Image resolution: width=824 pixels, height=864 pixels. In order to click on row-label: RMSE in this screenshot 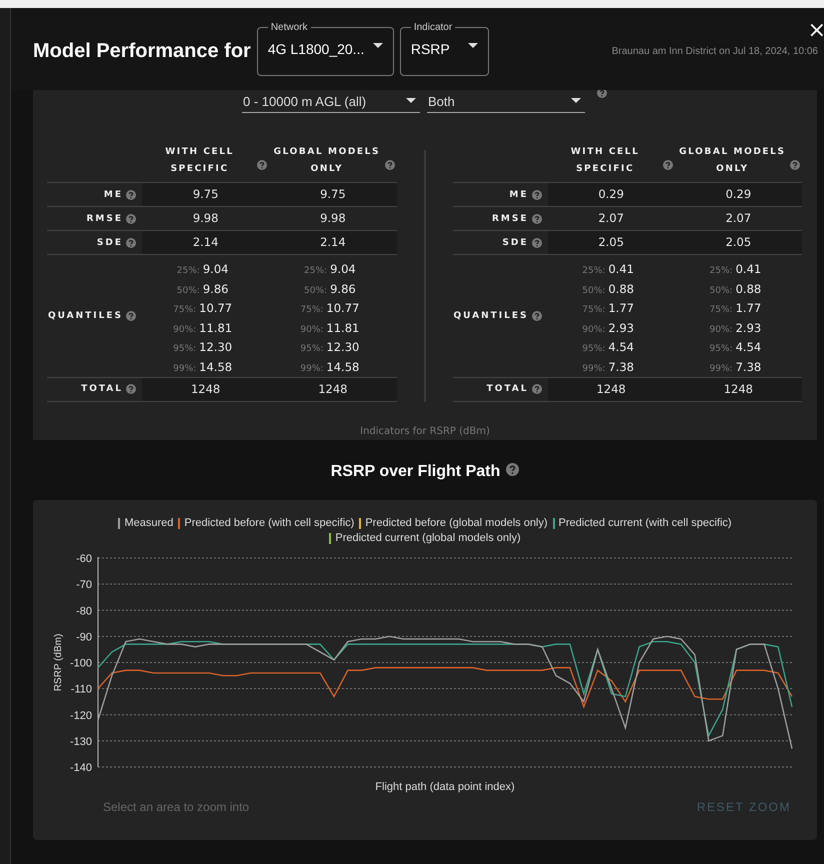, I will do `click(510, 219)`.